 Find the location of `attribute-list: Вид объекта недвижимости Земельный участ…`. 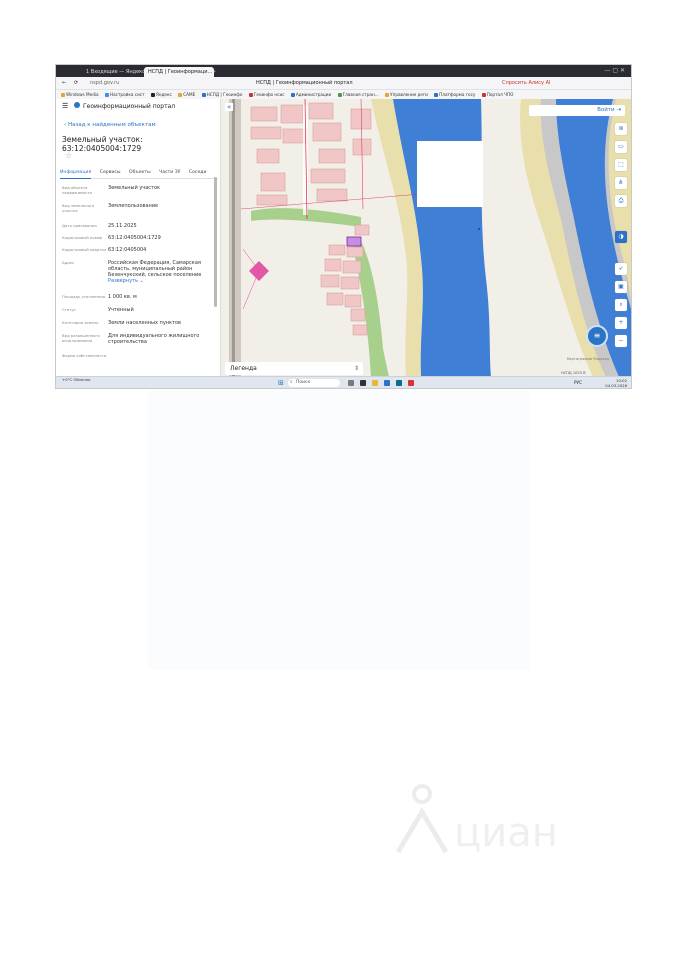

attribute-list: Вид объекта недвижимости Земельный участ… is located at coordinates (137, 274).